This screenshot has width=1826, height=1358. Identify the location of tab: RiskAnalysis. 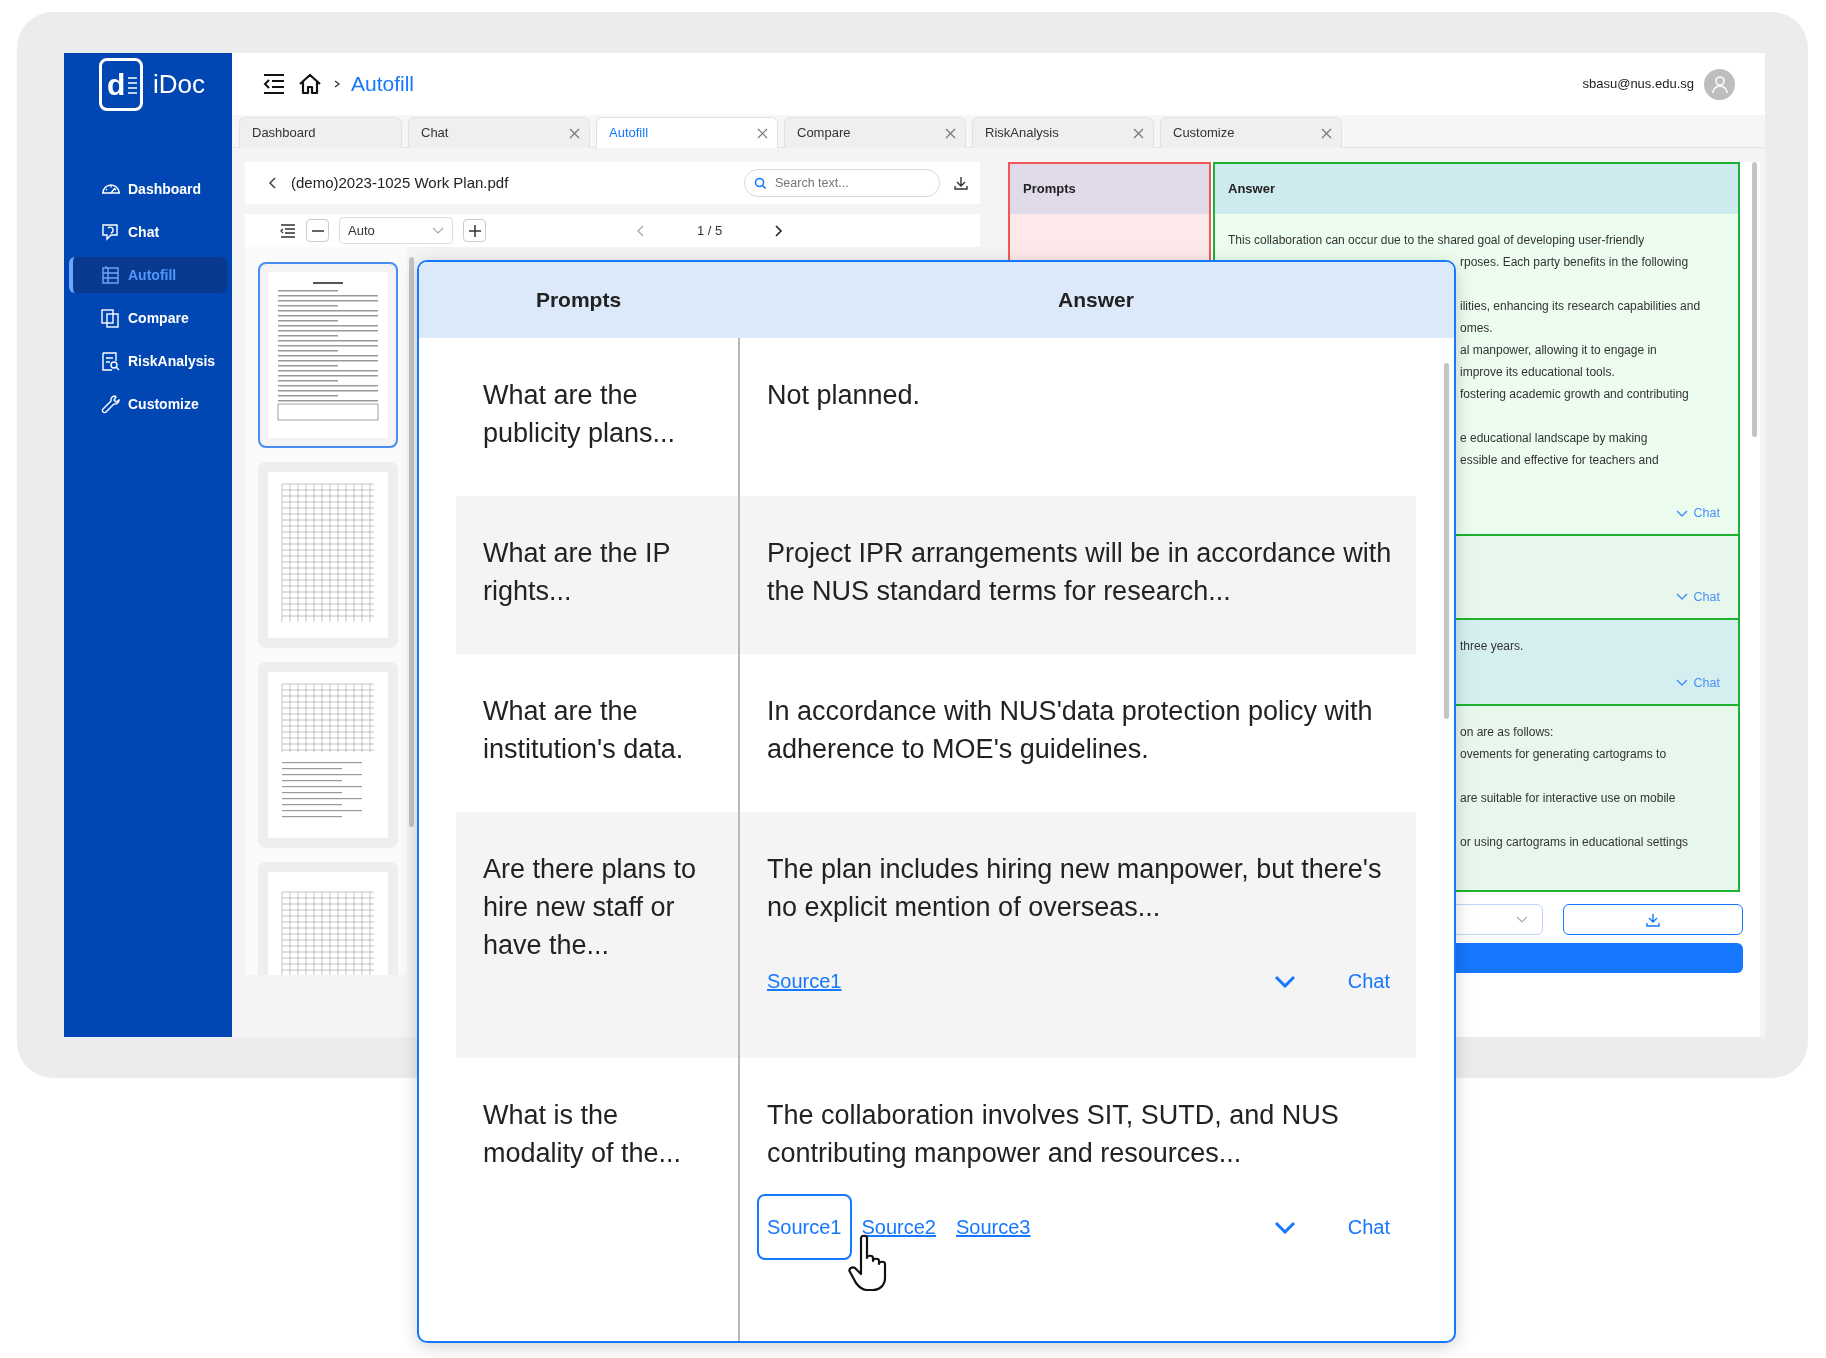
(1063, 132).